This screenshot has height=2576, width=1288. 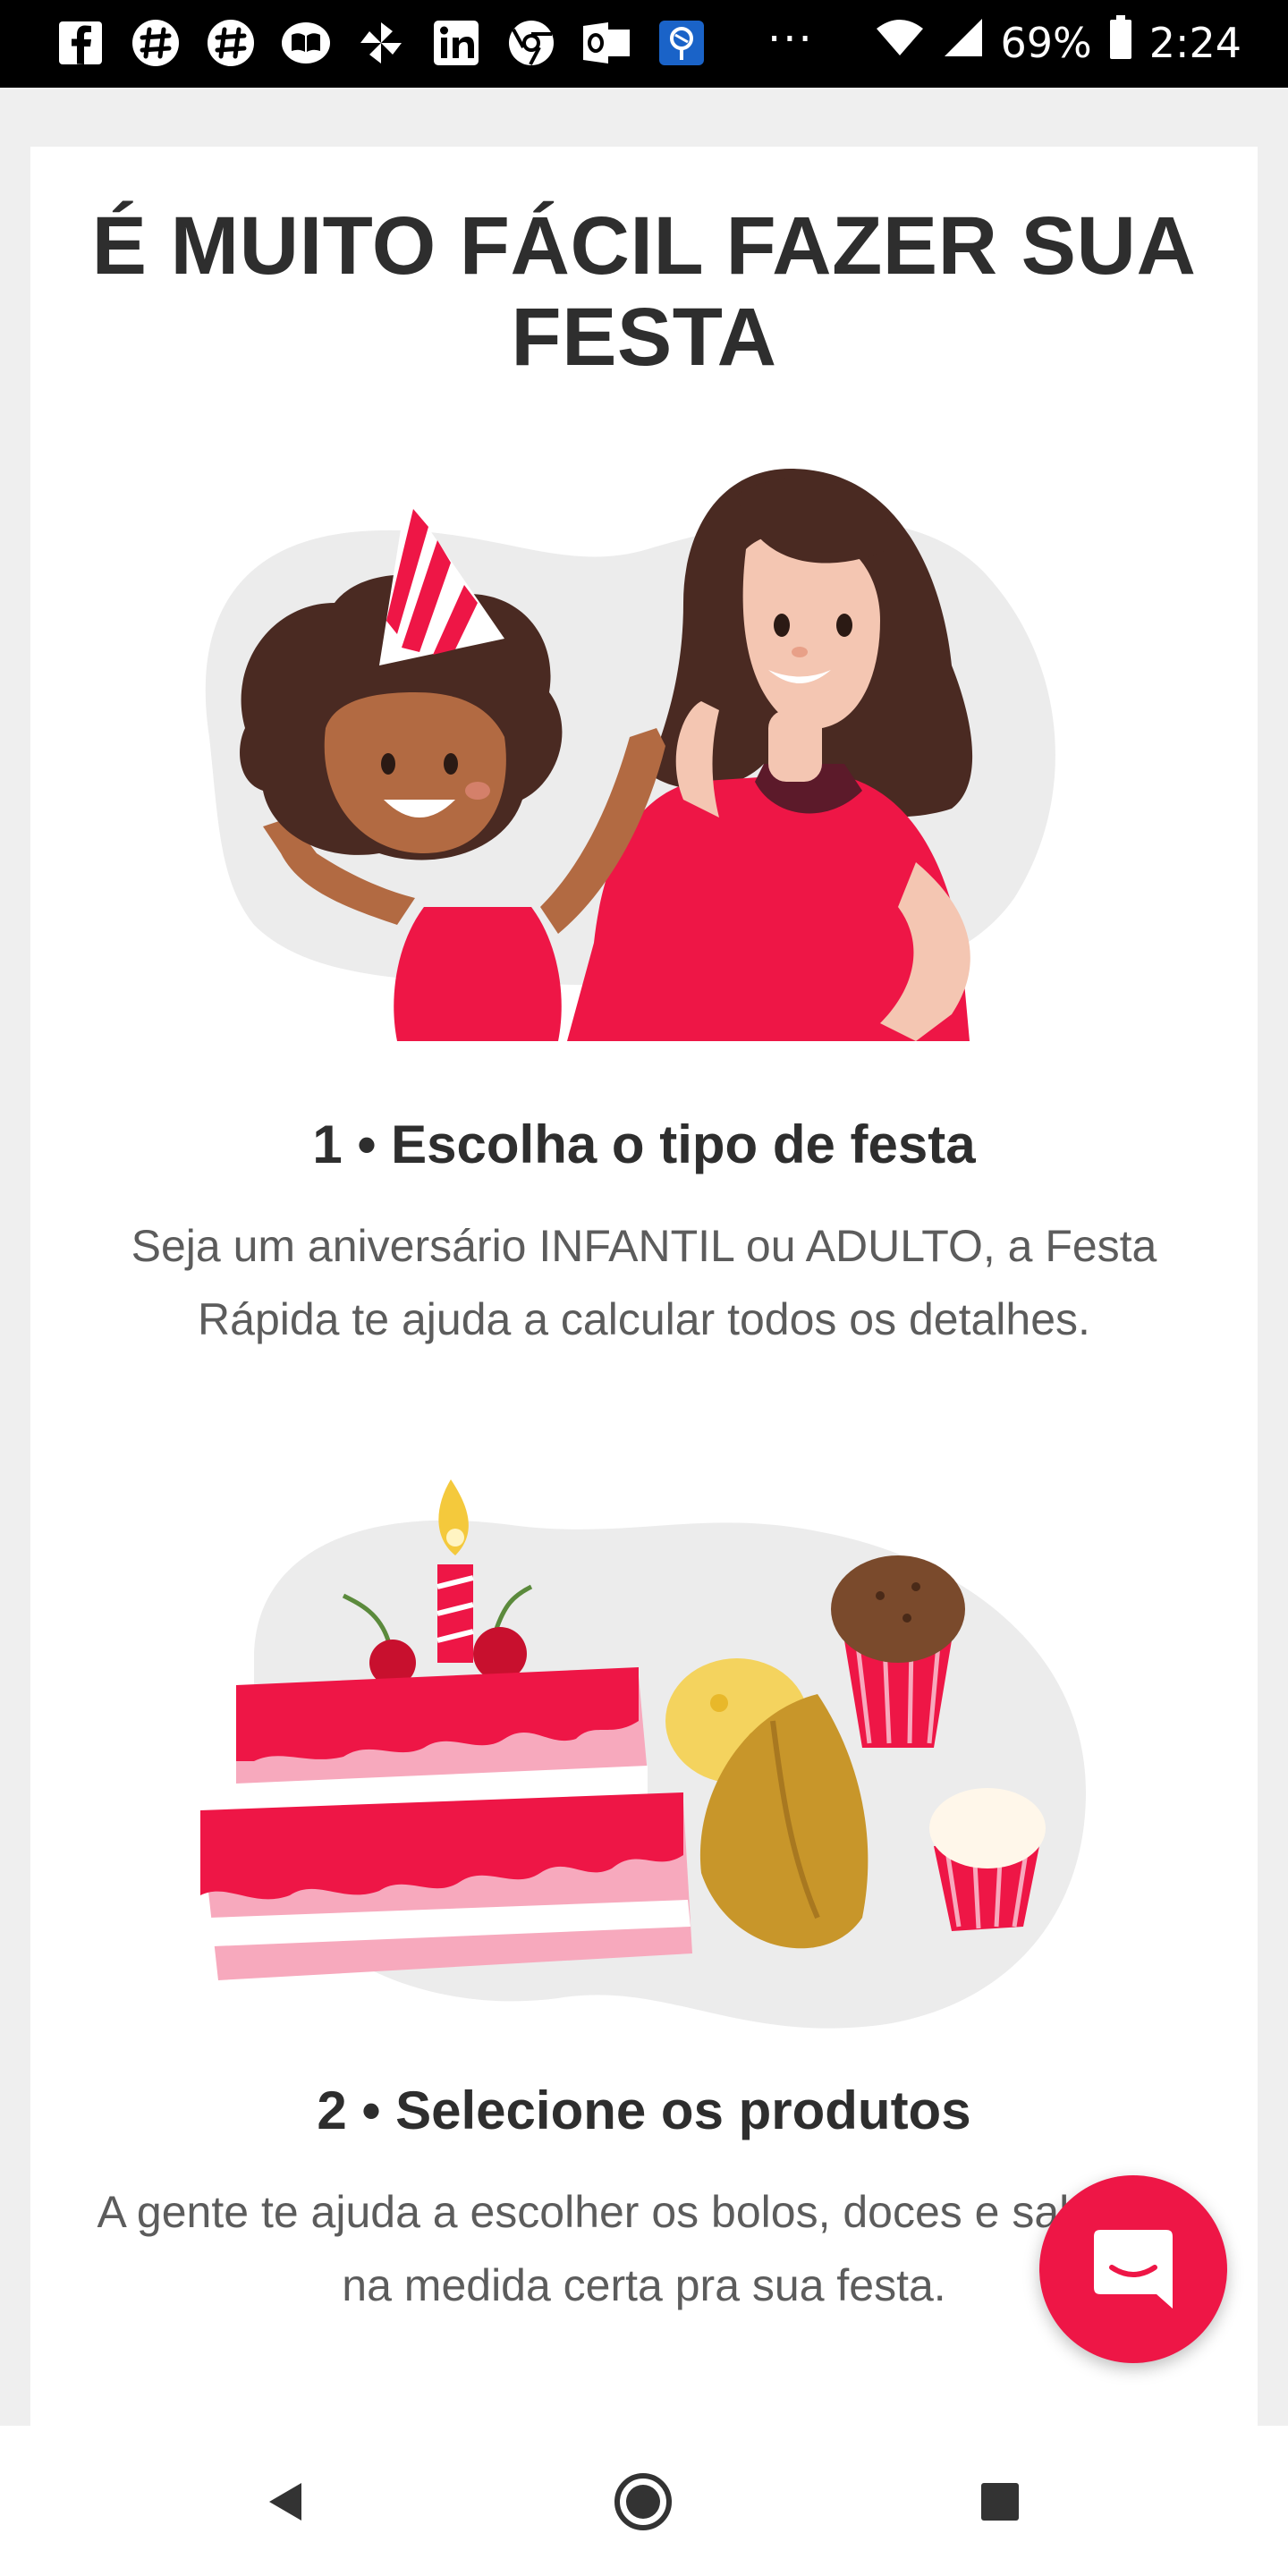 What do you see at coordinates (790, 39) in the screenshot?
I see `more-notifications: ···` at bounding box center [790, 39].